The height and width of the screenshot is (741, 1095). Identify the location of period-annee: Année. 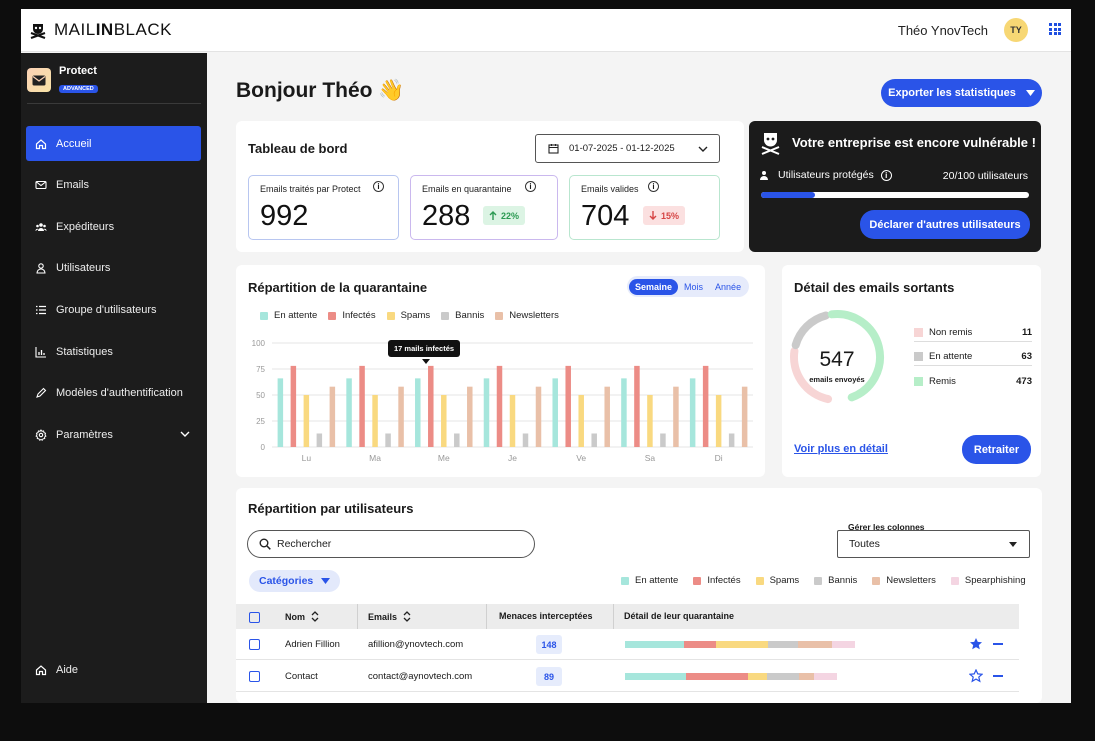
(728, 287).